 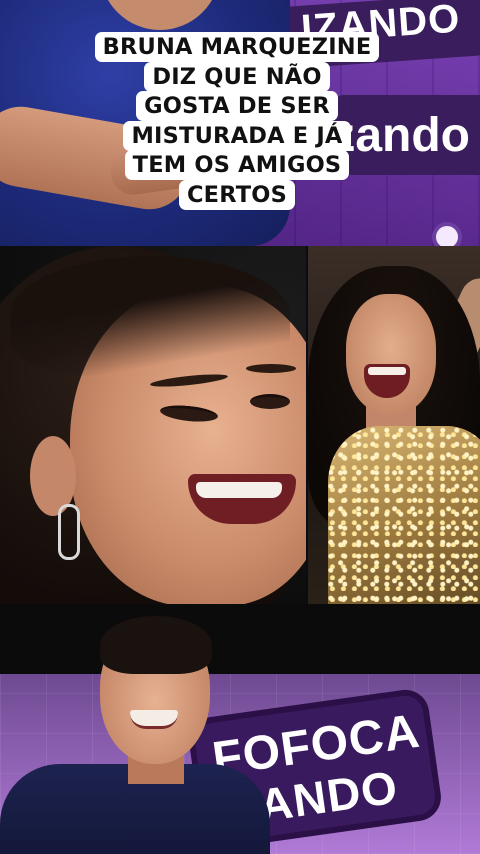 What do you see at coordinates (237, 106) in the screenshot?
I see `caption-line: GOSTA DE SER` at bounding box center [237, 106].